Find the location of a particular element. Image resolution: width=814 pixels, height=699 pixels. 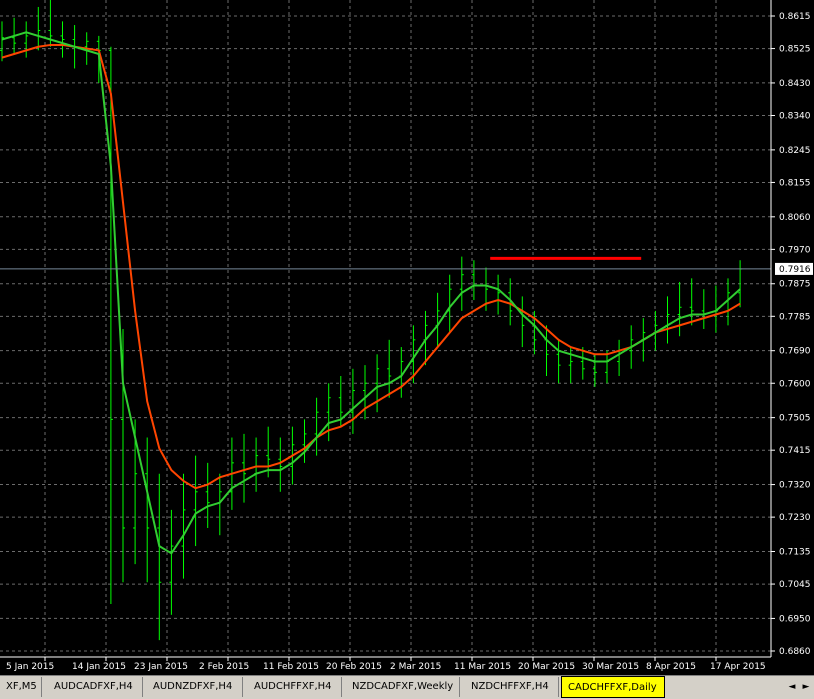

date-tick-label: 20 Mar 2015 is located at coordinates (546, 667).